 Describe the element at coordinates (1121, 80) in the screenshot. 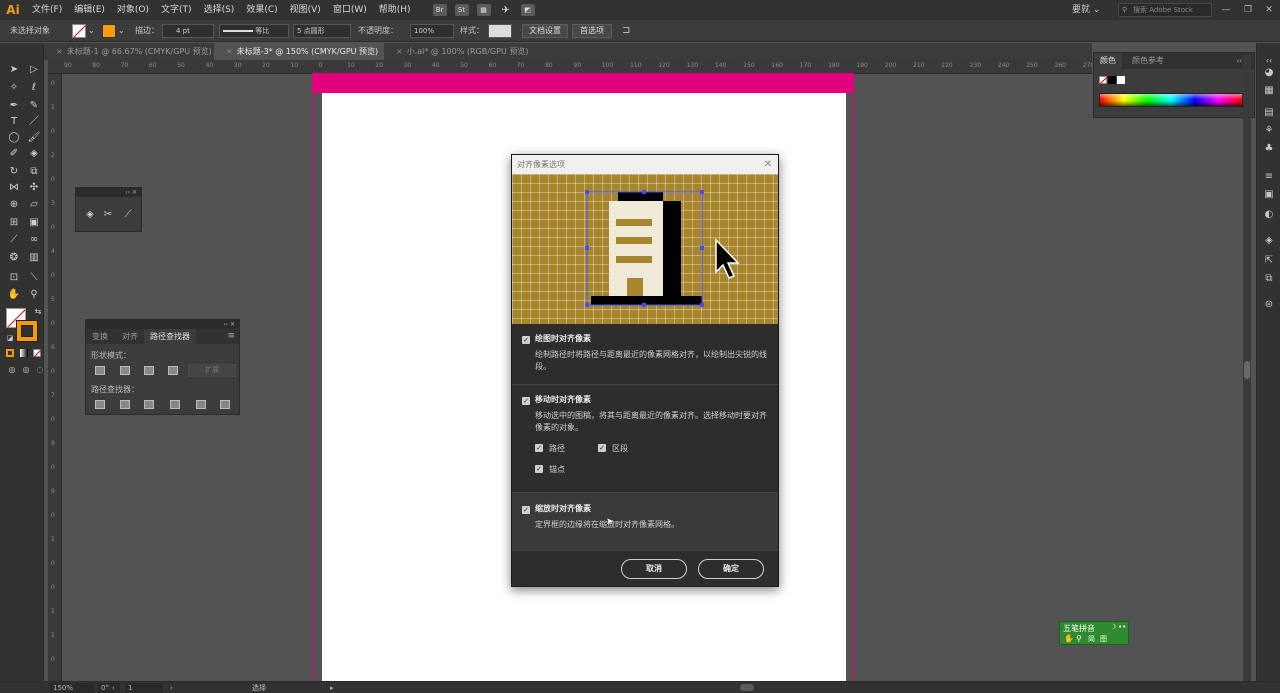

I see `white-swatch` at that location.